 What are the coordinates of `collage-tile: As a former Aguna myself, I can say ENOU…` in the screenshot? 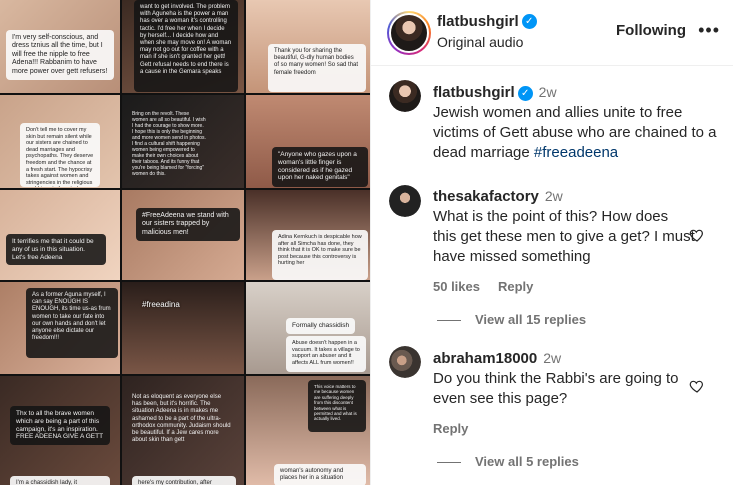 It's located at (60, 328).